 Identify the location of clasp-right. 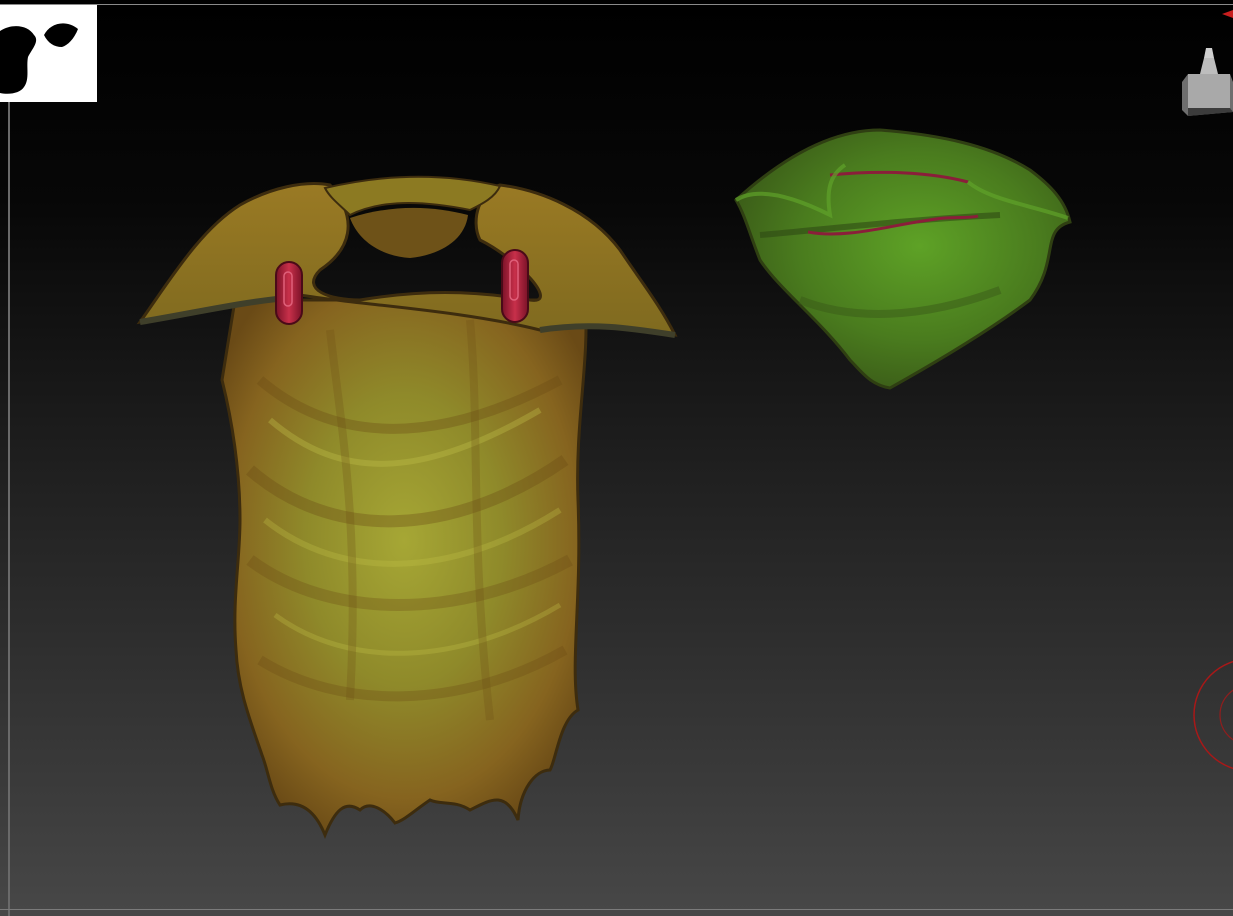
(515, 286).